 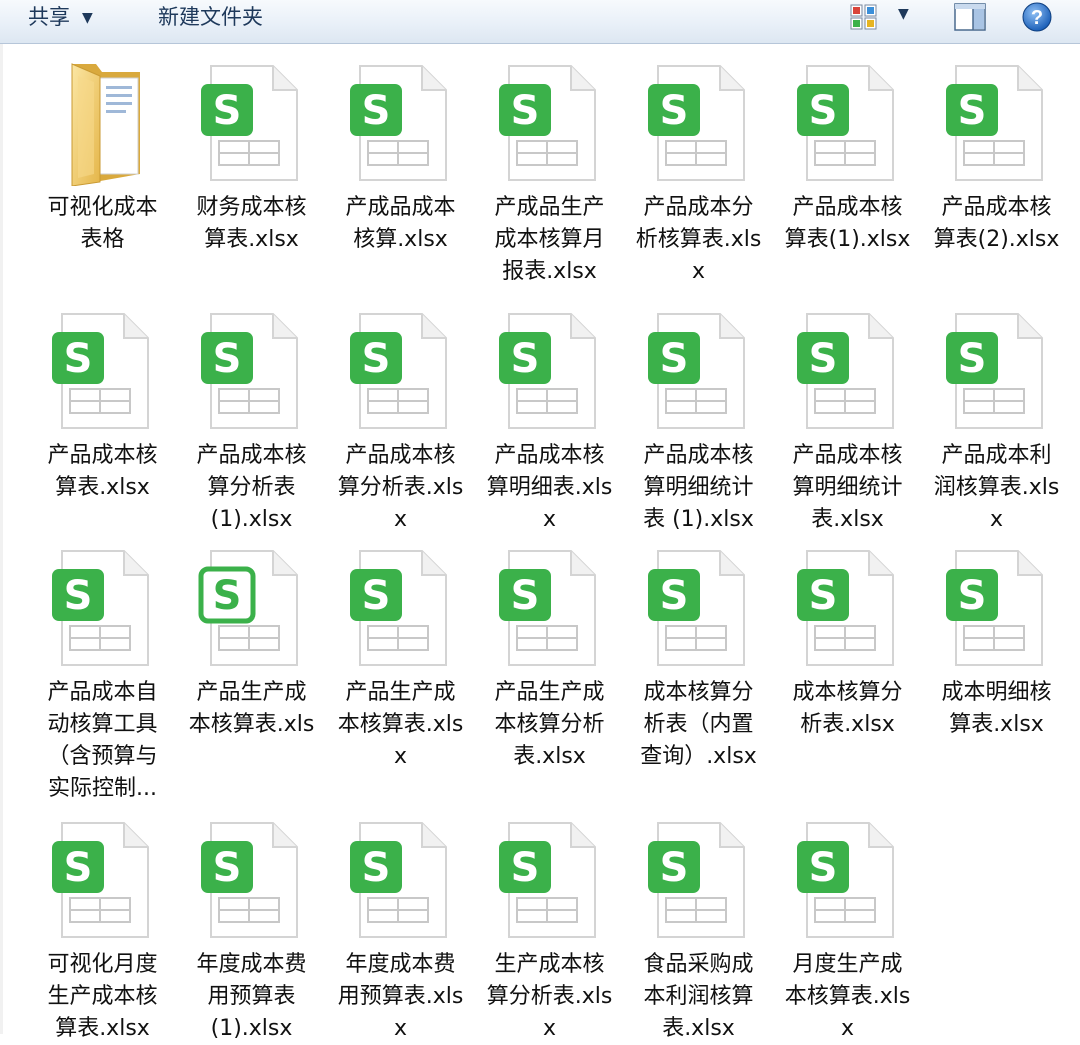 What do you see at coordinates (698, 996) in the screenshot?
I see `file-name-label: 食品采购成本利润核算表.xlsx` at bounding box center [698, 996].